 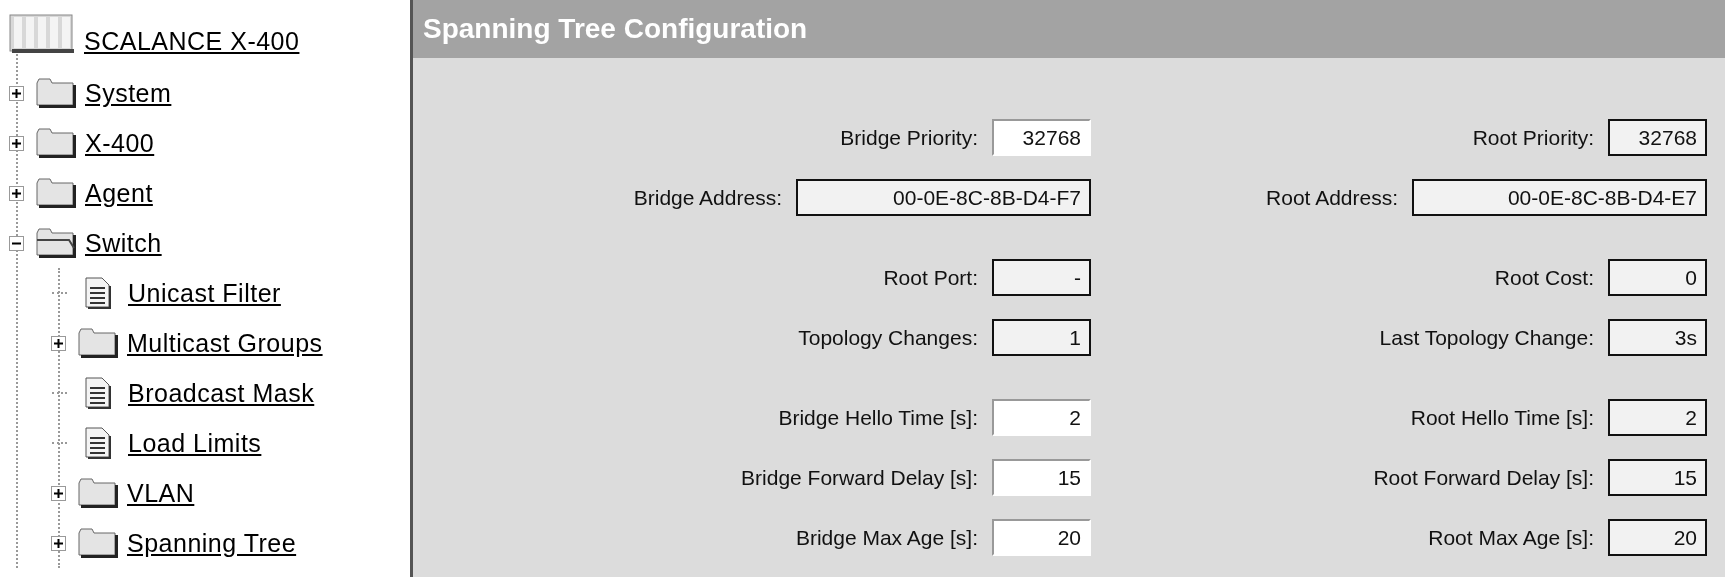 What do you see at coordinates (1332, 197) in the screenshot?
I see `field-label: Root Address:` at bounding box center [1332, 197].